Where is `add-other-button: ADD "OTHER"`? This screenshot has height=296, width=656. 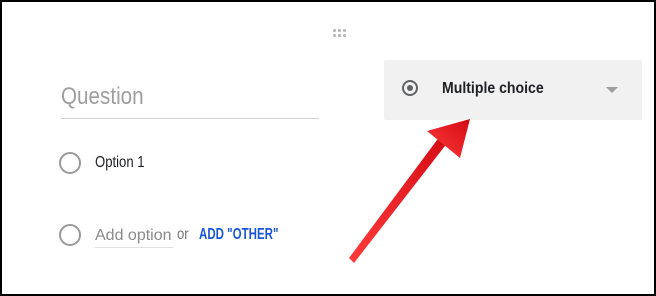 add-other-button: ADD "OTHER" is located at coordinates (238, 235).